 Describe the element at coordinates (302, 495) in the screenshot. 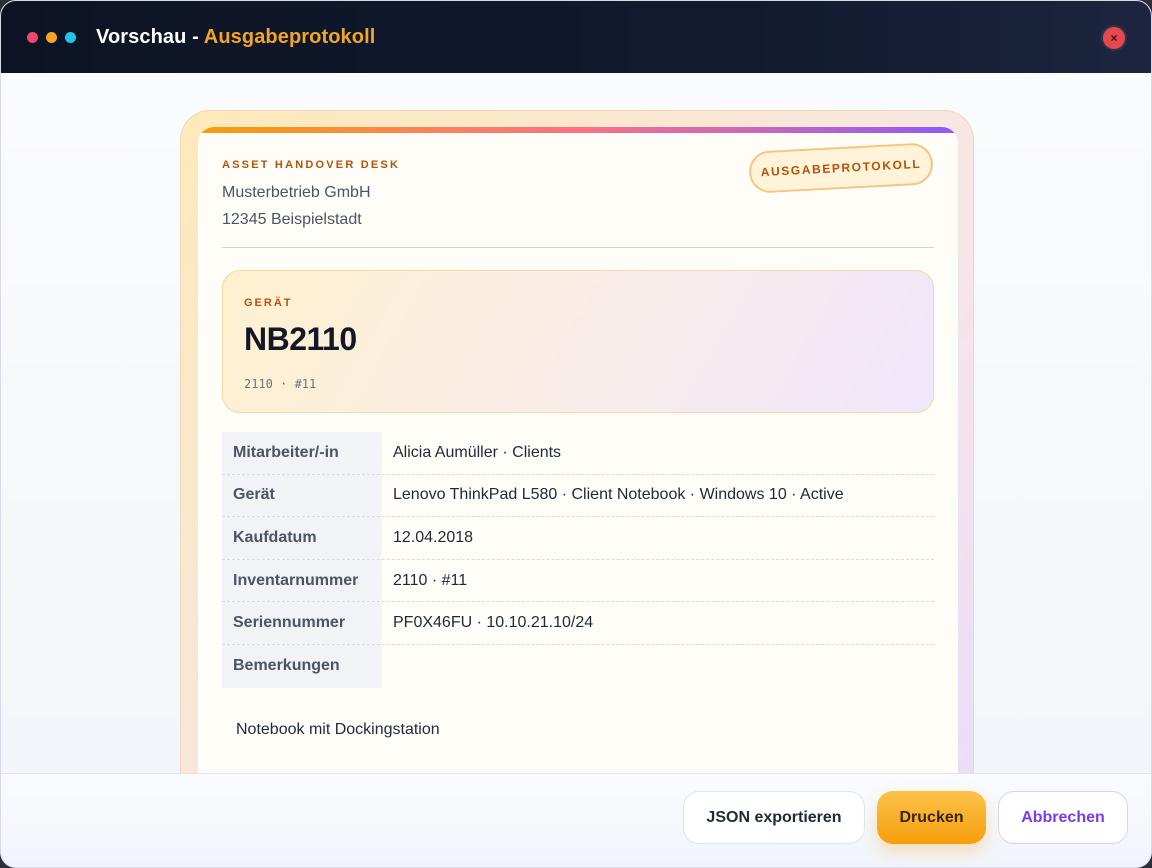

I see `row-key: Gerät` at that location.